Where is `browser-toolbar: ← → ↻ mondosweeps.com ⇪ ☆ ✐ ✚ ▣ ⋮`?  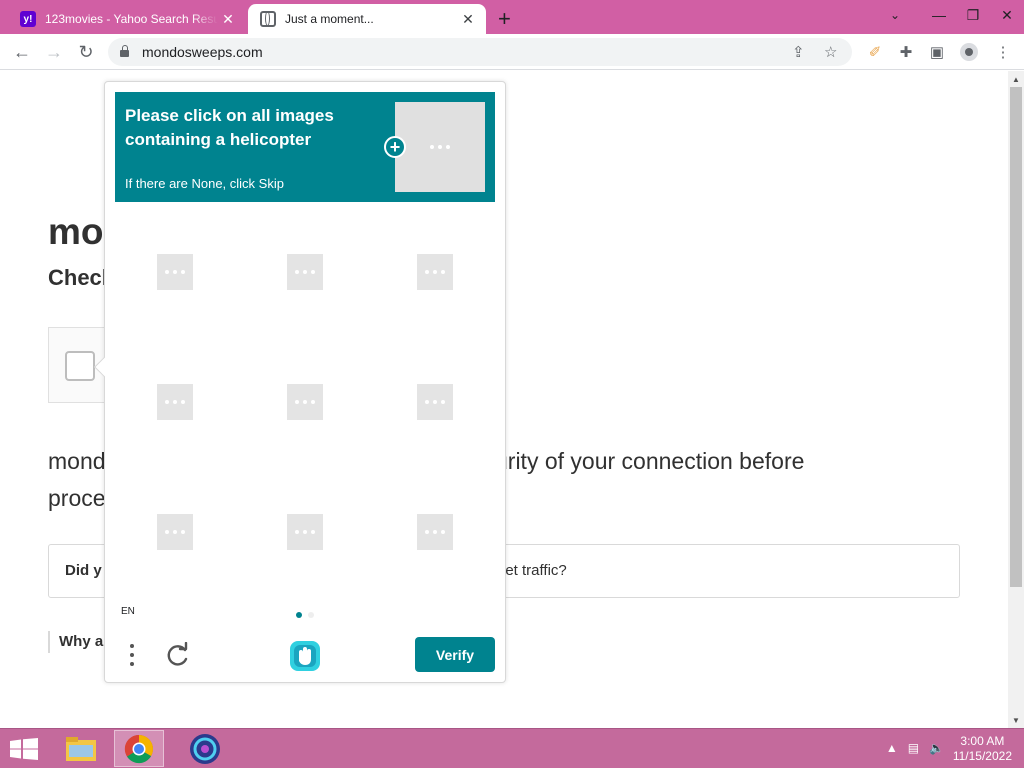
browser-toolbar: ← → ↻ mondosweeps.com ⇪ ☆ ✐ ✚ ▣ ⋮ is located at coordinates (512, 52).